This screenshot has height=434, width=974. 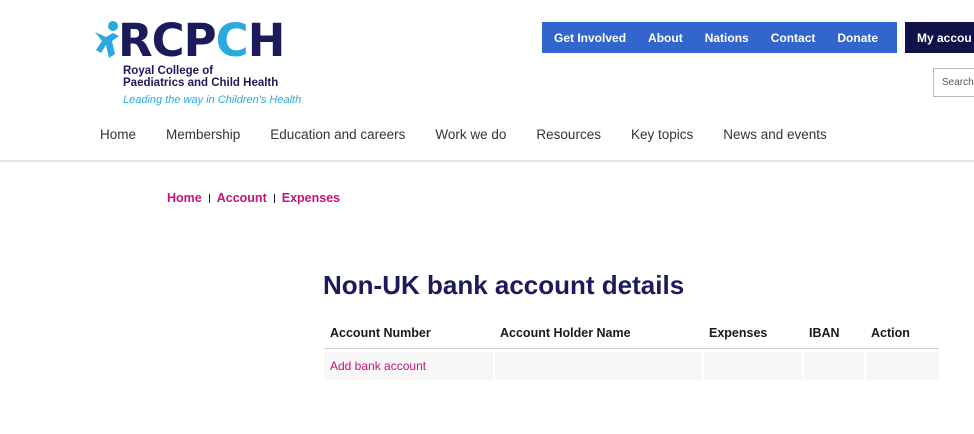 I want to click on logo-tagline: Leading the way in Children's Health, so click(x=212, y=100).